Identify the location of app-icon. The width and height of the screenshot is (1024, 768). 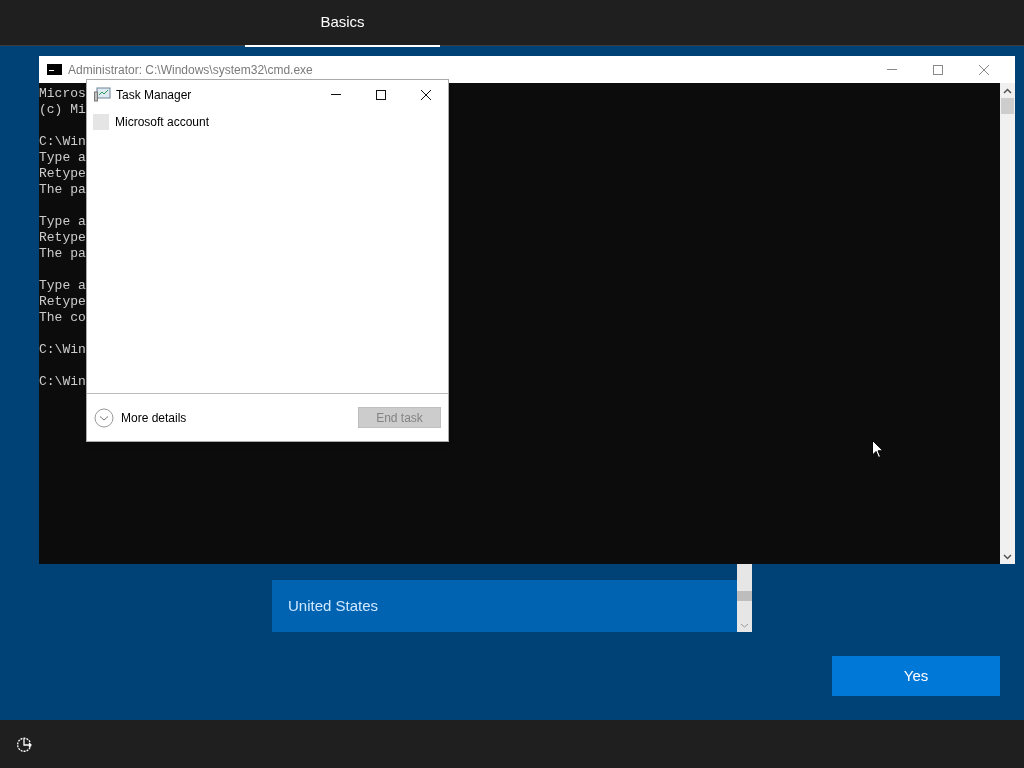
(101, 122).